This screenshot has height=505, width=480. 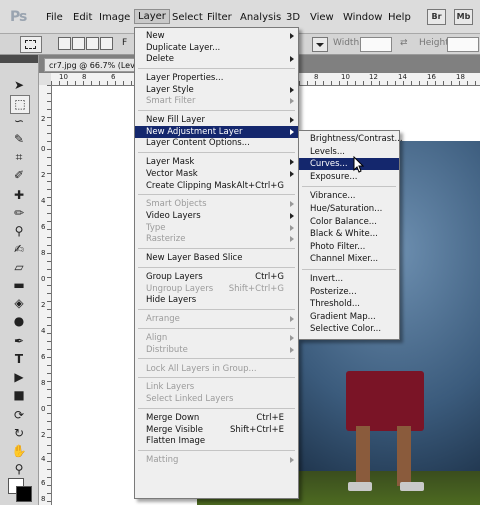 I want to click on type-tool-icon: T, so click(x=19, y=359).